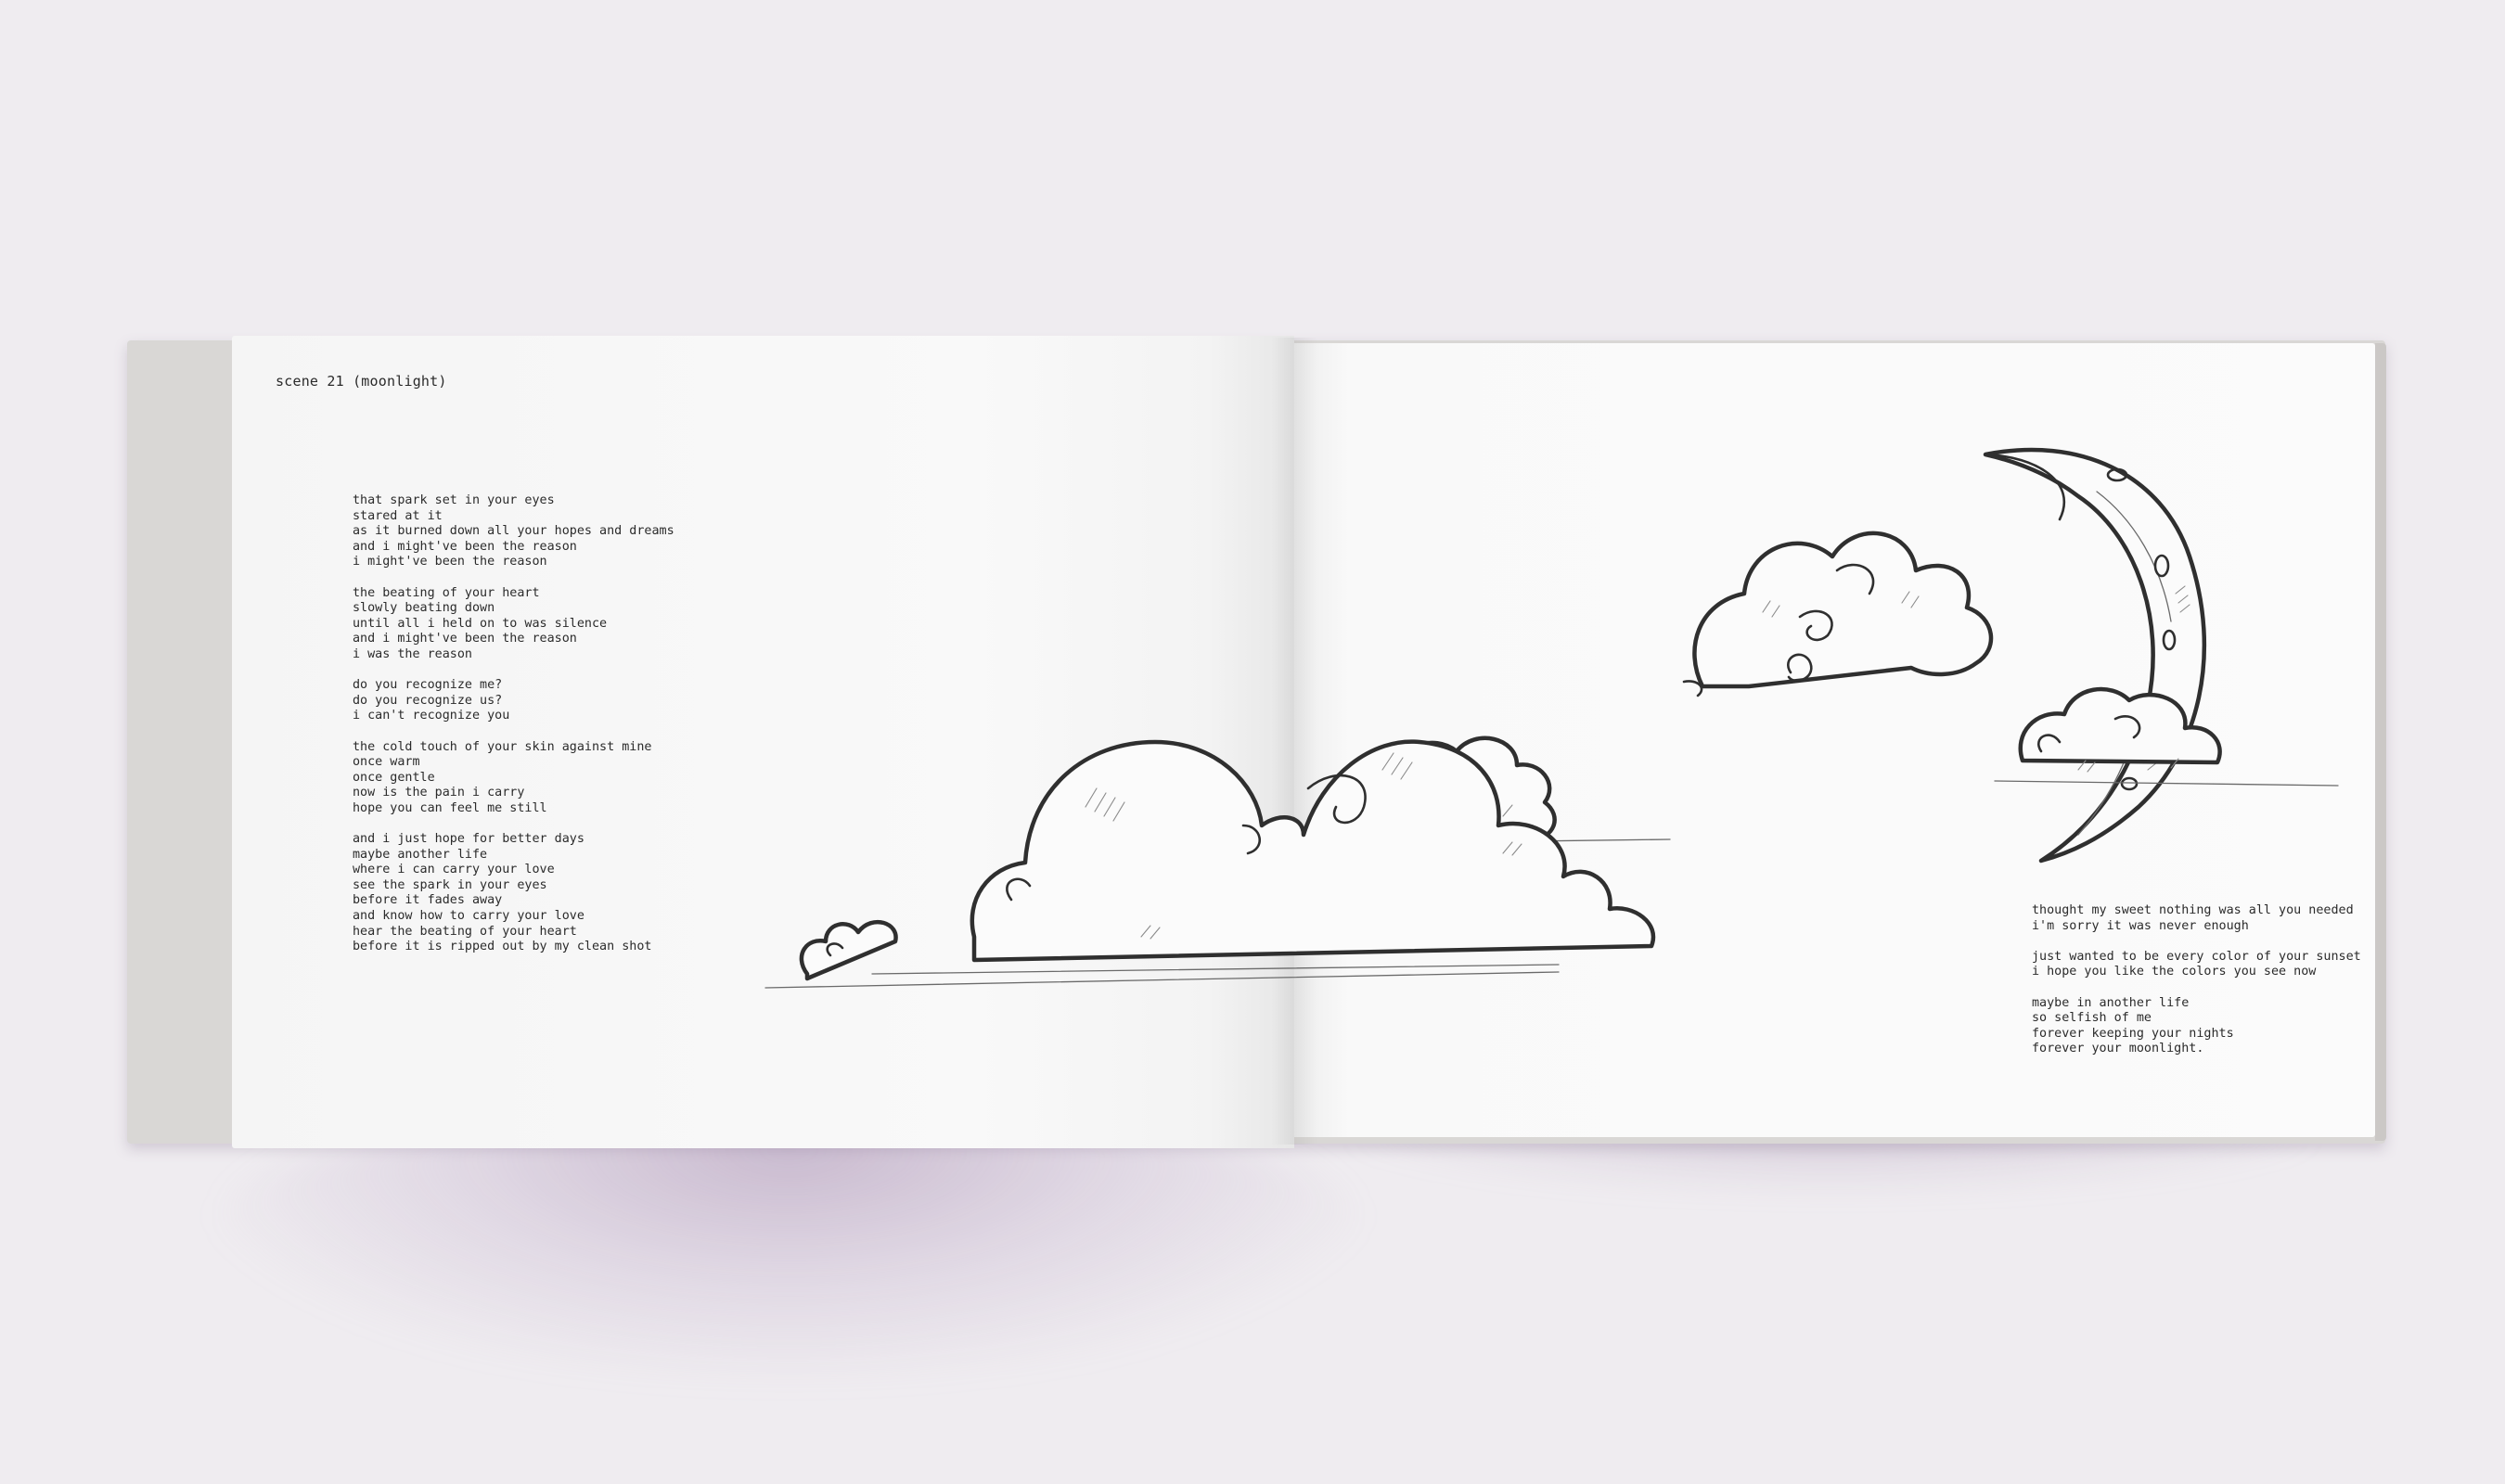  Describe the element at coordinates (1838, 614) in the screenshot. I see `cloud-icon` at that location.